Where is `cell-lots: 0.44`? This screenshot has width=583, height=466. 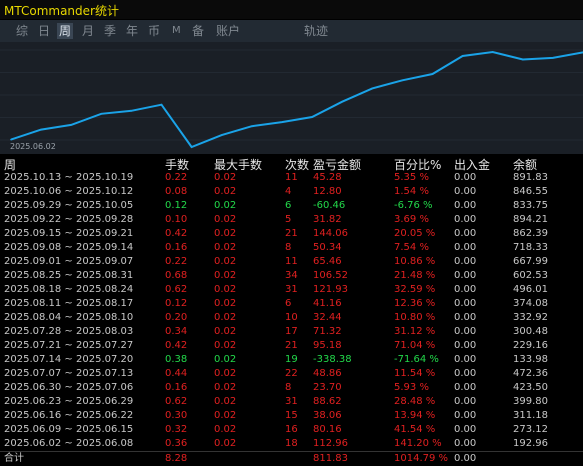 cell-lots: 0.44 is located at coordinates (176, 373).